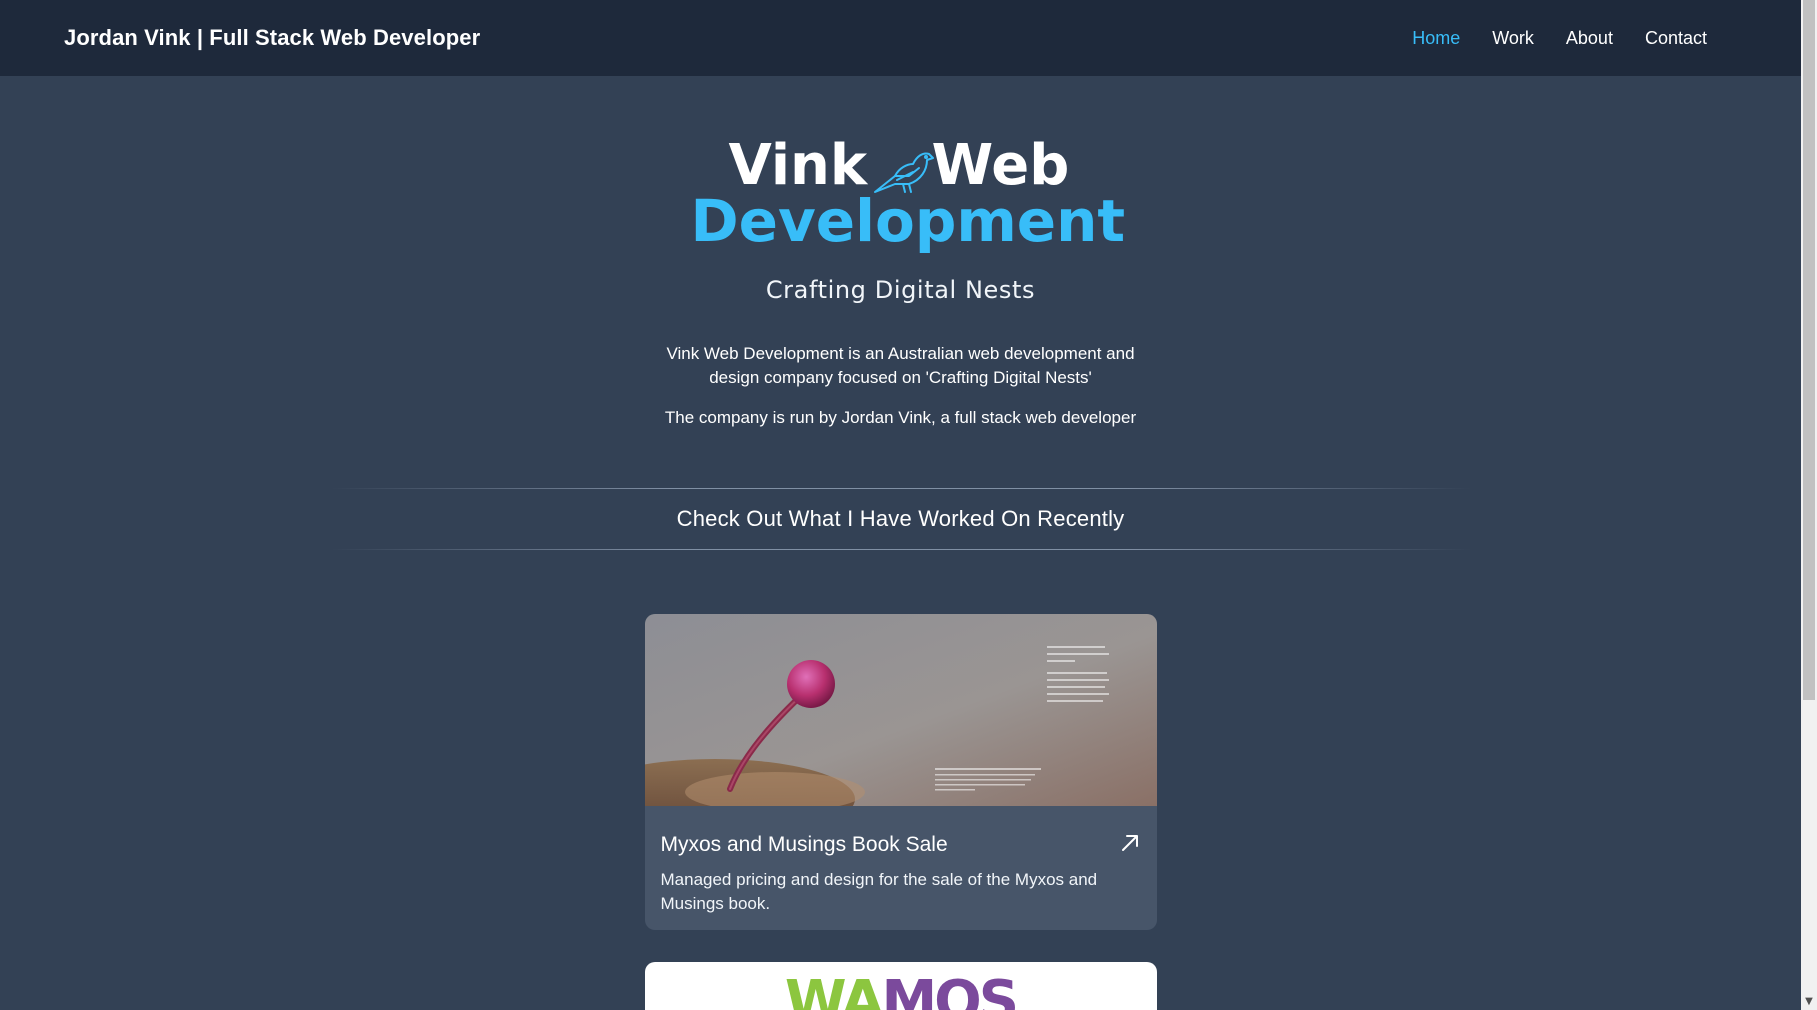 This screenshot has width=1817, height=1010. What do you see at coordinates (1436, 38) in the screenshot?
I see `nav-link-home: Home` at bounding box center [1436, 38].